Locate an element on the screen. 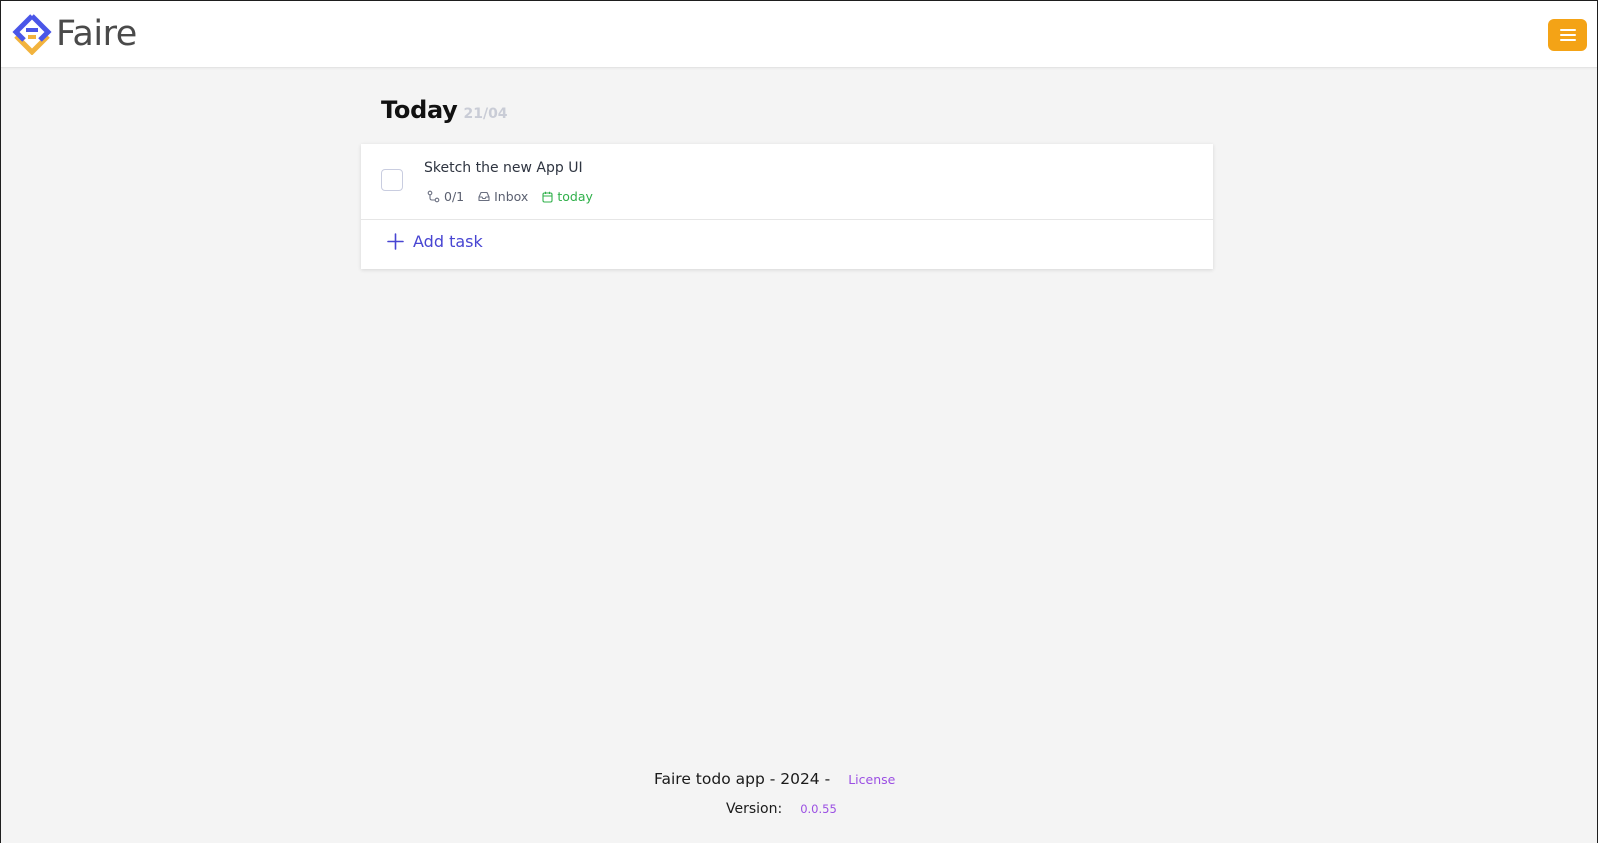 This screenshot has width=1598, height=843. add-task-button: Add task is located at coordinates (435, 241).